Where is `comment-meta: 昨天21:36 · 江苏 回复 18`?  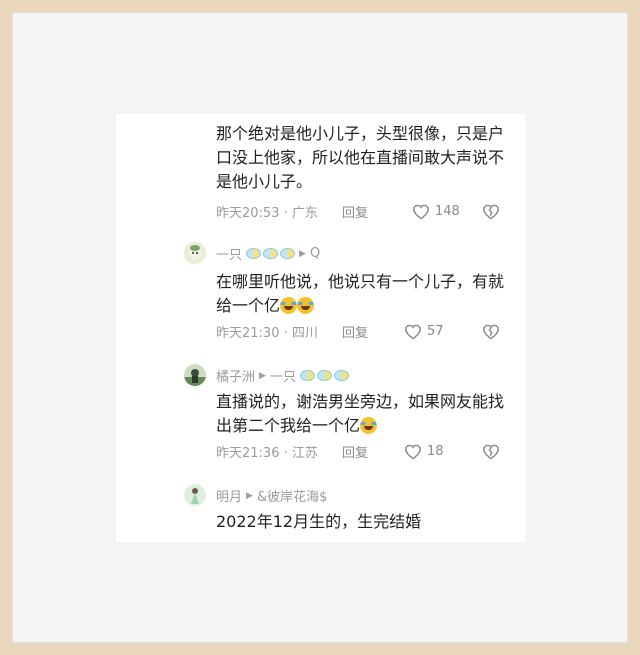 comment-meta: 昨天21:36 · 江苏 回复 18 is located at coordinates (361, 451).